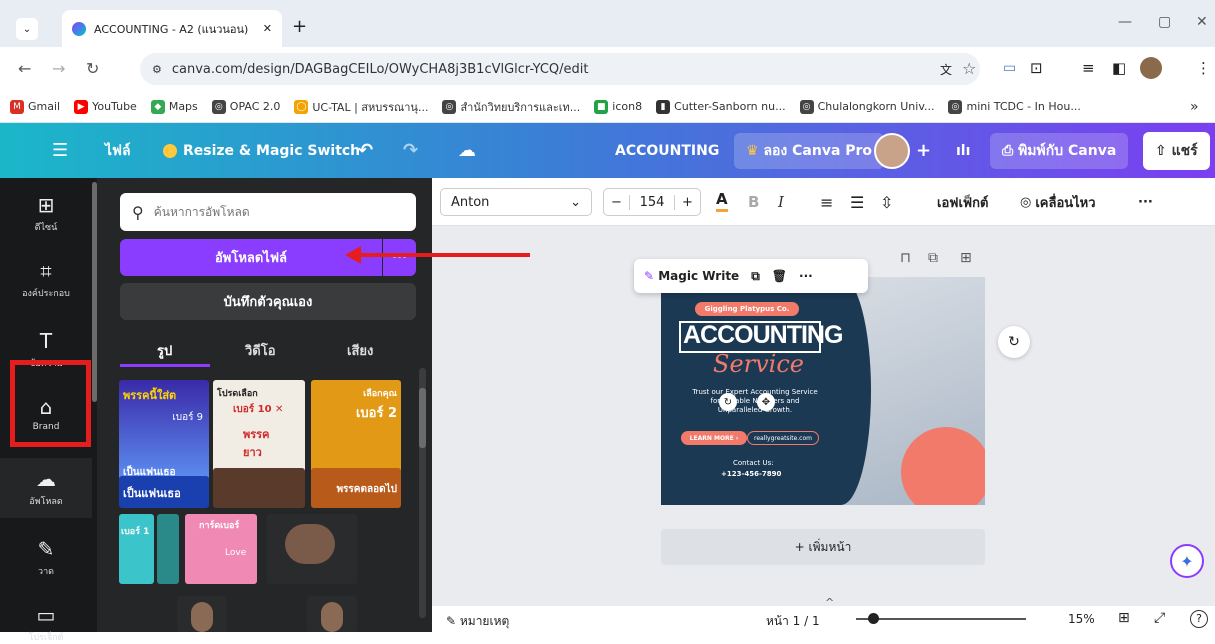 This screenshot has width=1215, height=644. I want to click on rail-item: ✎ วาด, so click(46, 558).